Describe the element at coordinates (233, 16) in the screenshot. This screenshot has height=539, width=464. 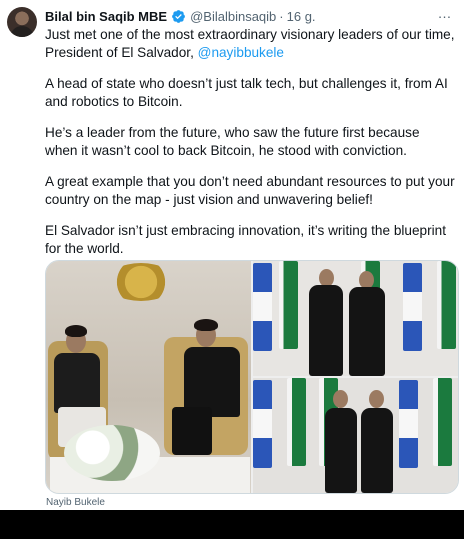
I see `author-handle: @Bilalbinsaqib` at that location.